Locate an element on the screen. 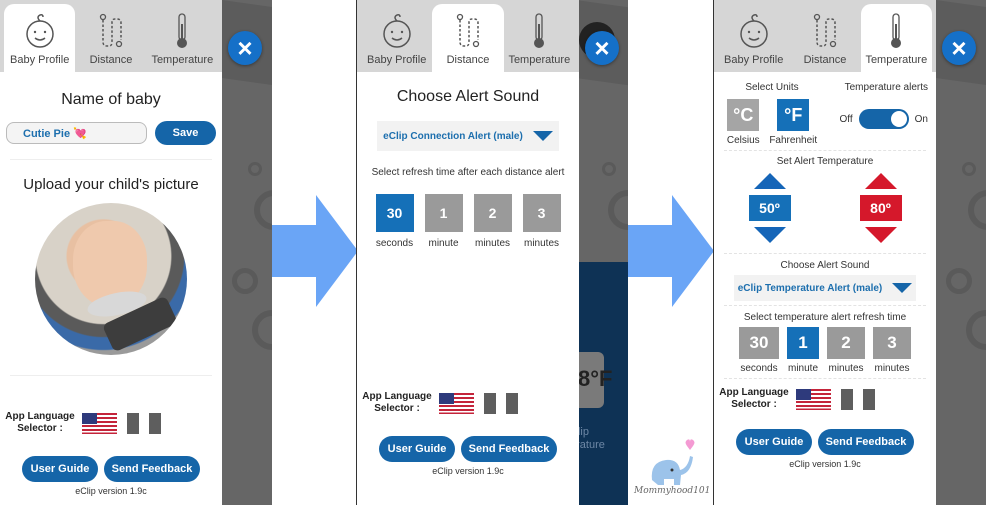 This screenshot has width=986, height=505. baby-name-input: Cutie Pie 💘 is located at coordinates (76, 133).